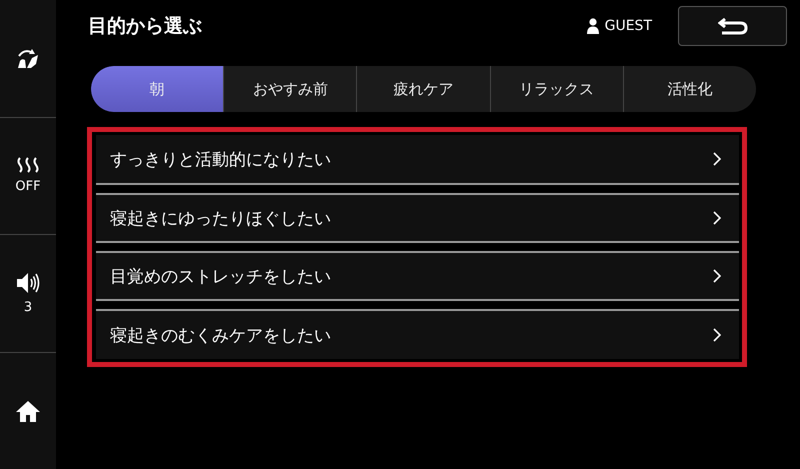 The width and height of the screenshot is (800, 469). I want to click on page-title: 目的から選ぶ, so click(145, 26).